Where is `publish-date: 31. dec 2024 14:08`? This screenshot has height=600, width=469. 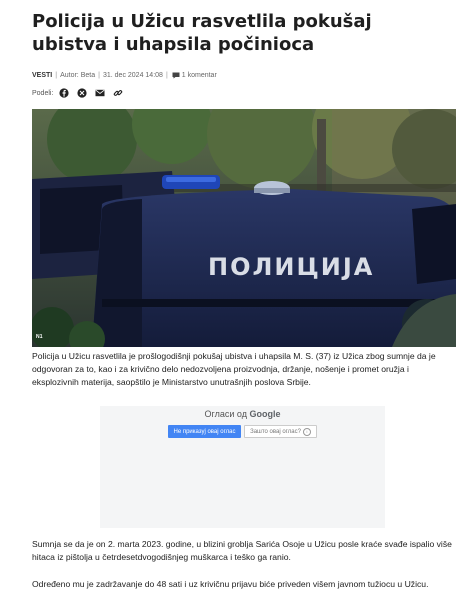
publish-date: 31. dec 2024 14:08 is located at coordinates (132, 75).